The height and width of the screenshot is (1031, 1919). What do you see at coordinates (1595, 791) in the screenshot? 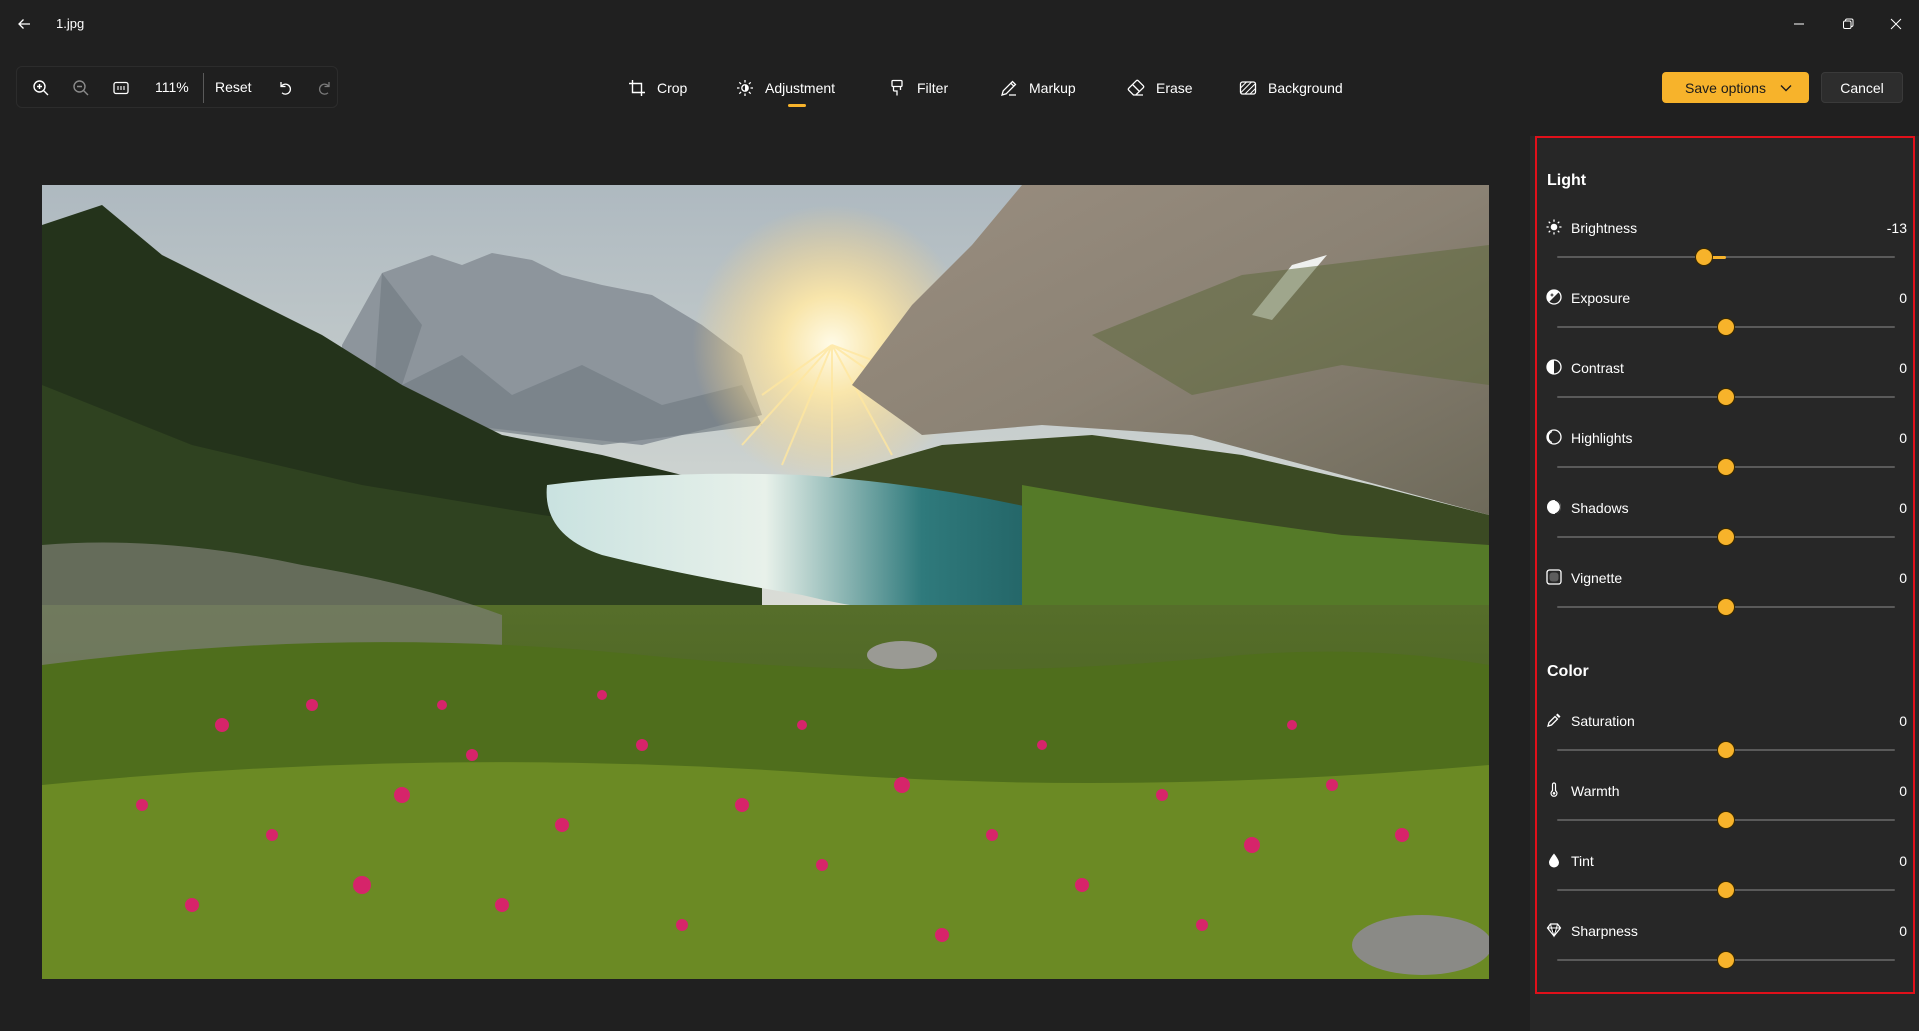
I see `slider-label: Warmth` at bounding box center [1595, 791].